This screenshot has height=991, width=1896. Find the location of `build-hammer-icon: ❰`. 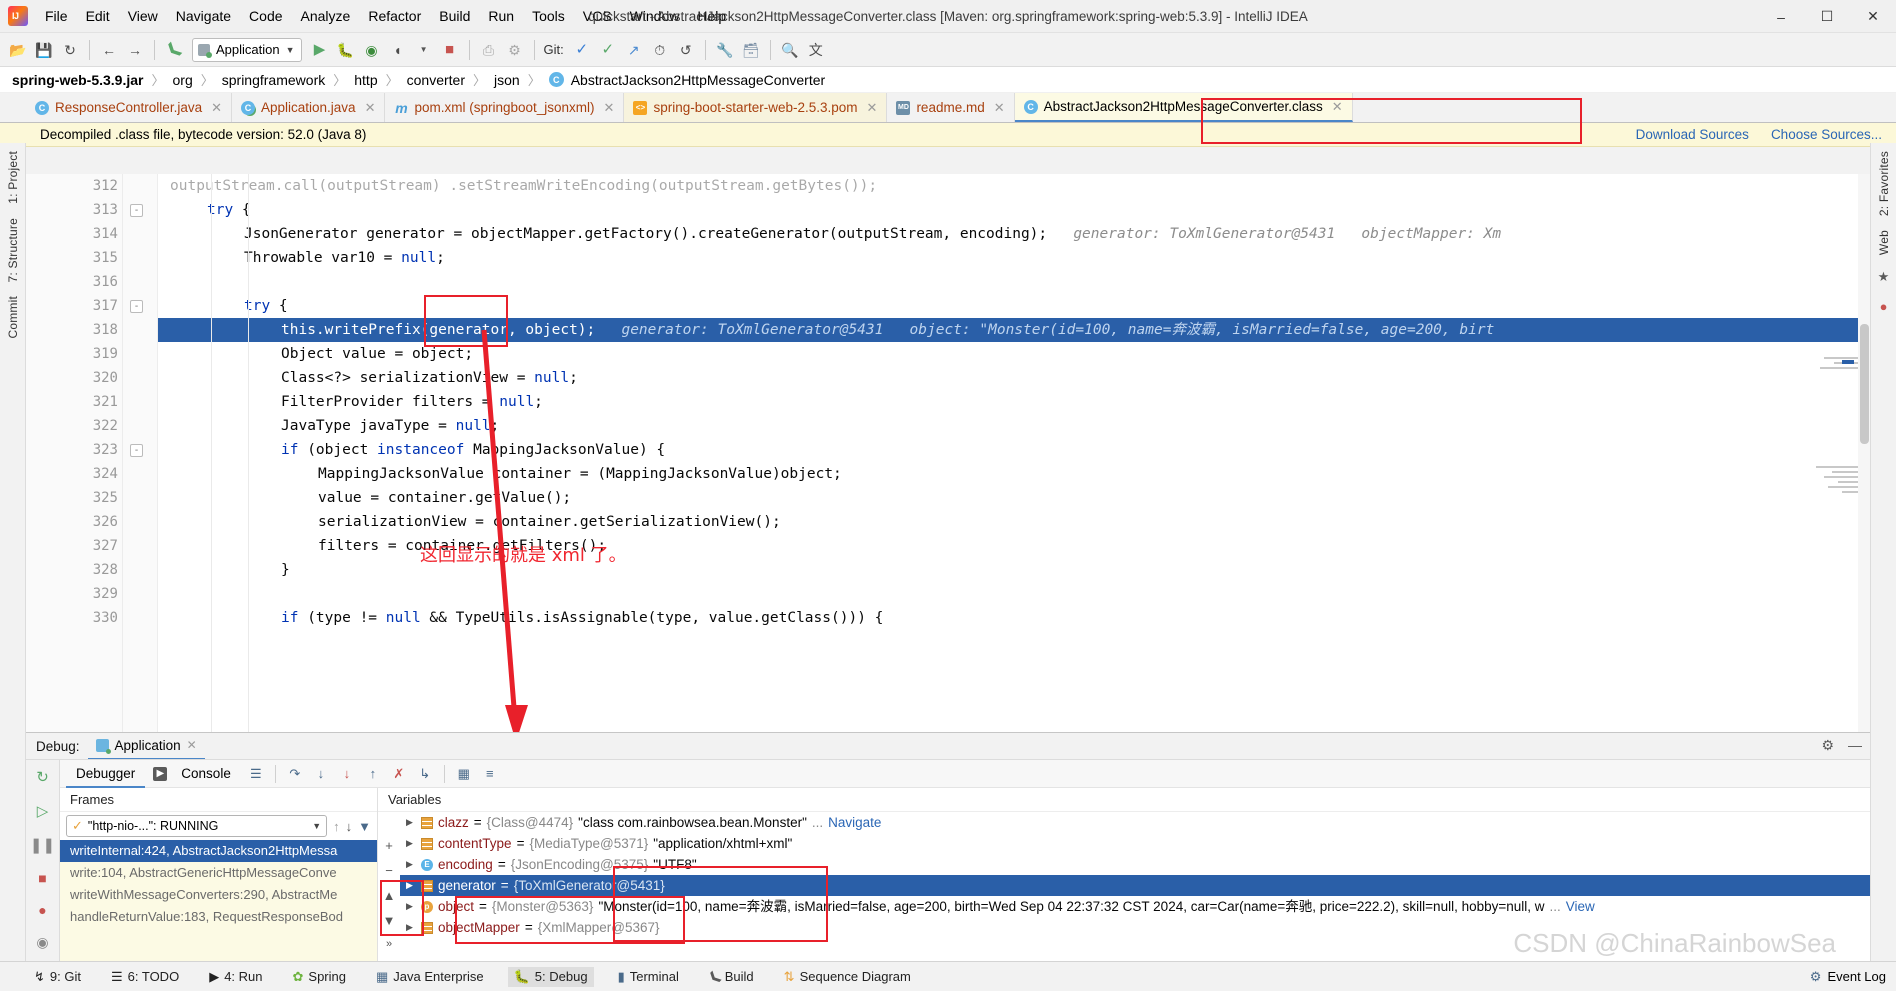

build-hammer-icon: ❰ is located at coordinates (174, 50).